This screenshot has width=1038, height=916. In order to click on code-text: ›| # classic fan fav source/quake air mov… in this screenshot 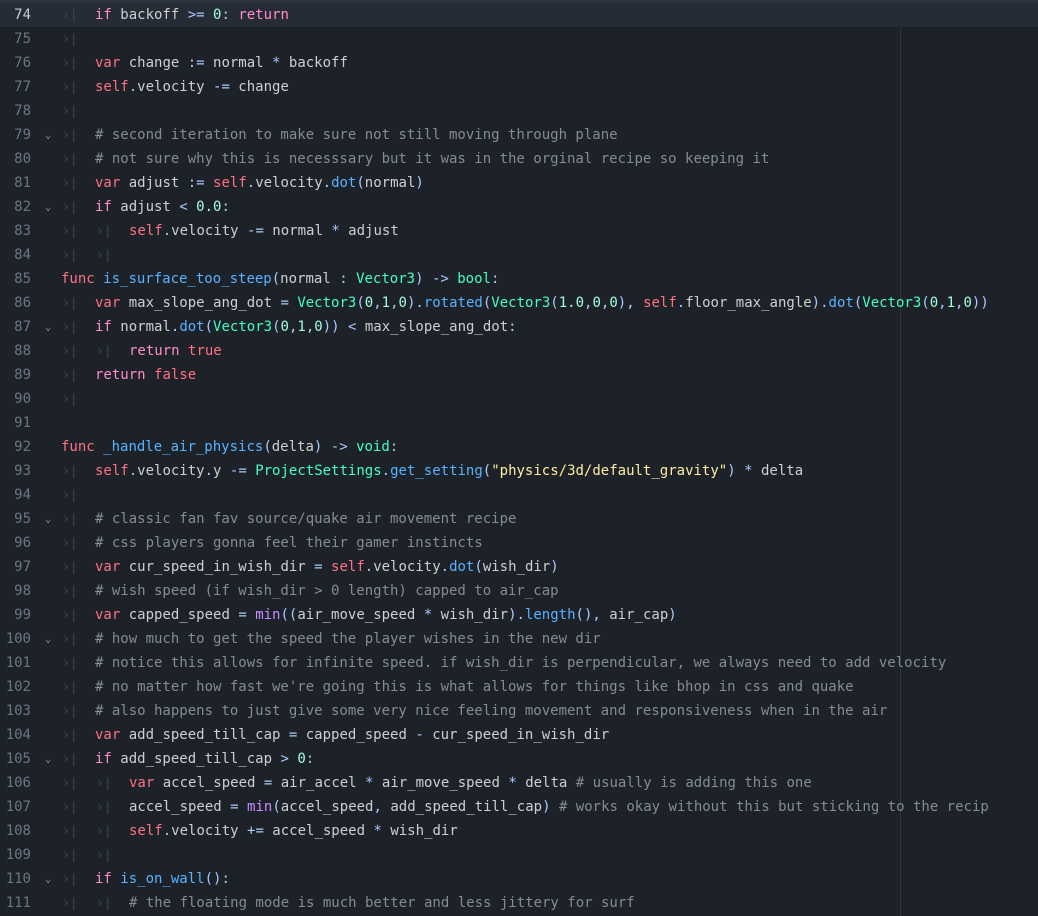, I will do `click(288, 519)`.